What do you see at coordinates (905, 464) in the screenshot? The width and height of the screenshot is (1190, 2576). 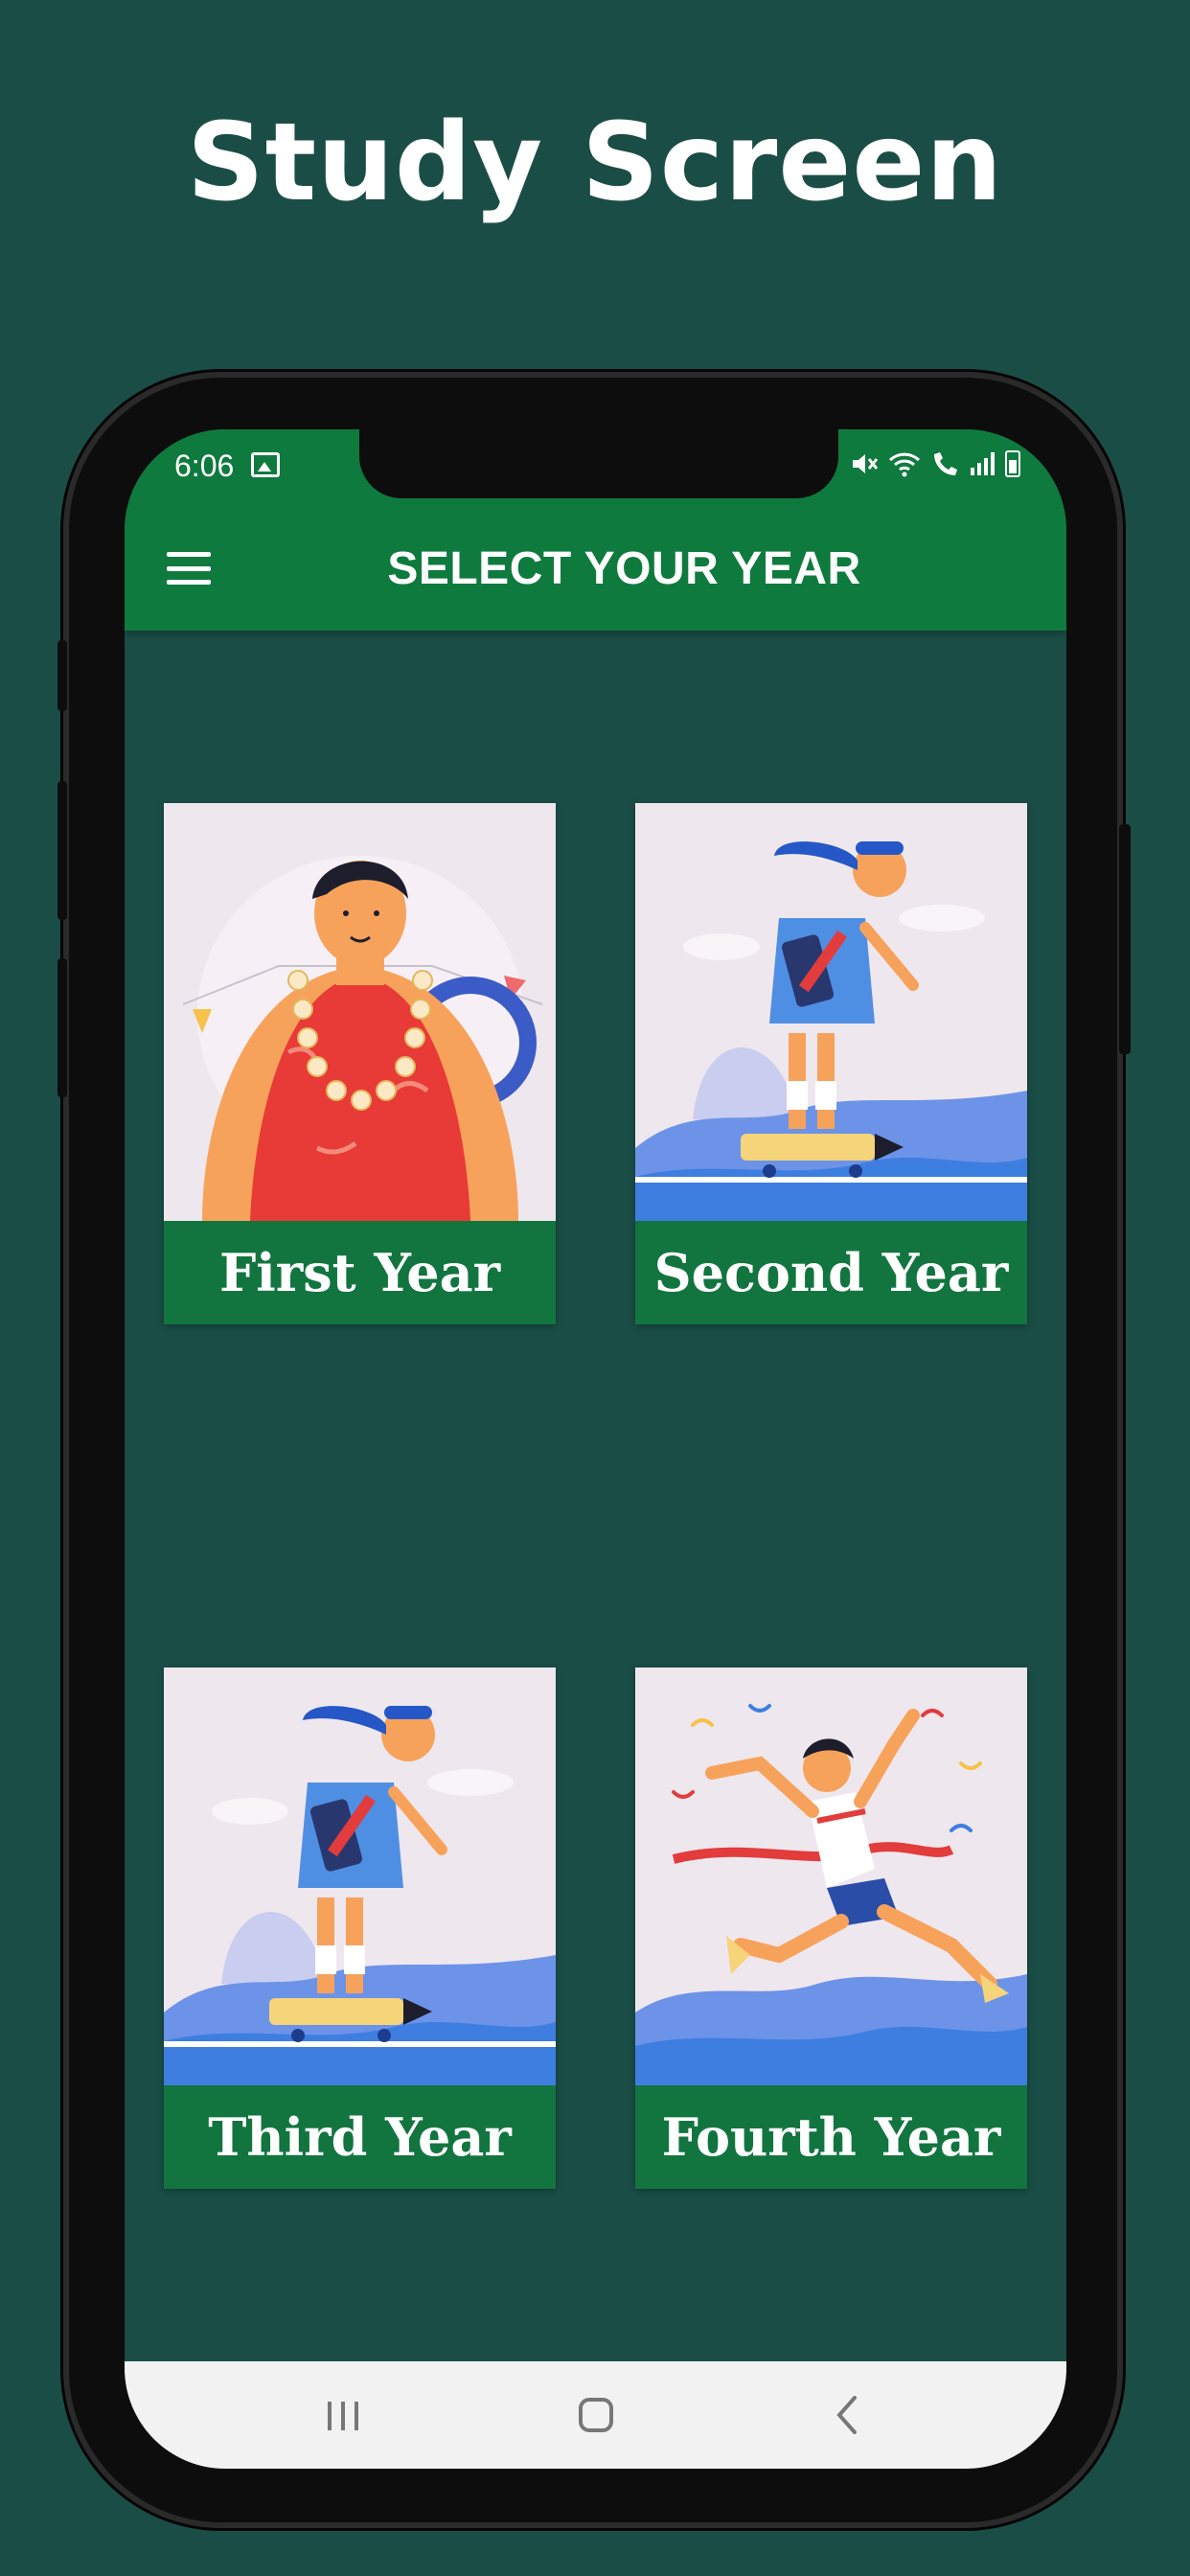 I see `wifi-icon` at bounding box center [905, 464].